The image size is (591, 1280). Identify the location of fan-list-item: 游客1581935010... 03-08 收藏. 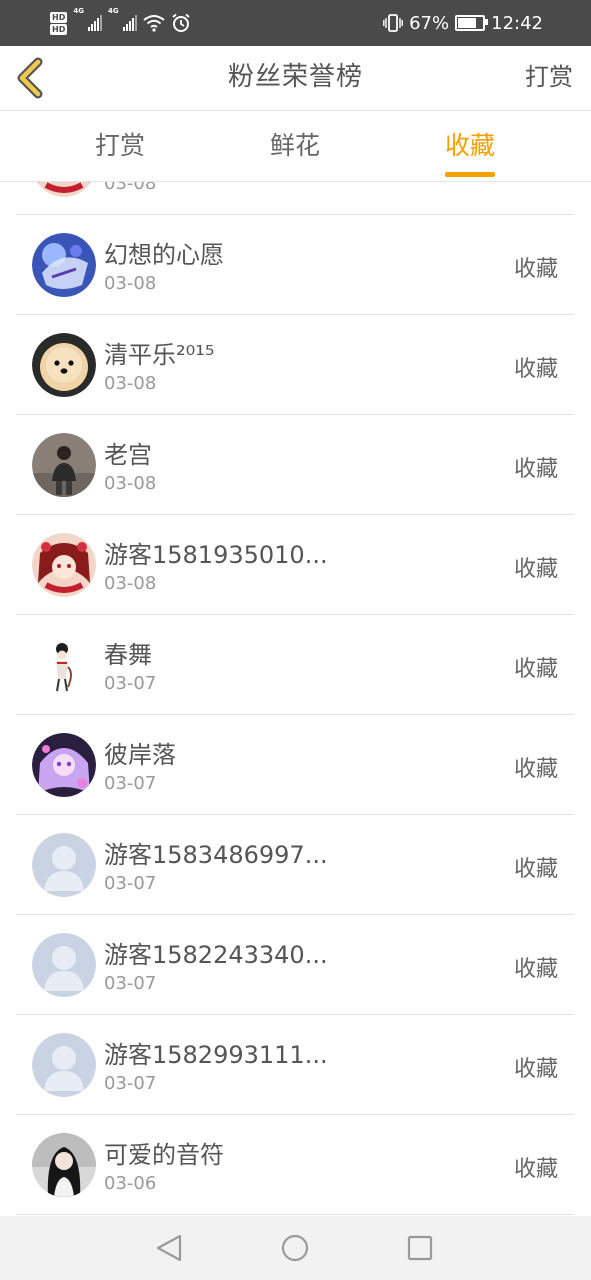
(295, 565).